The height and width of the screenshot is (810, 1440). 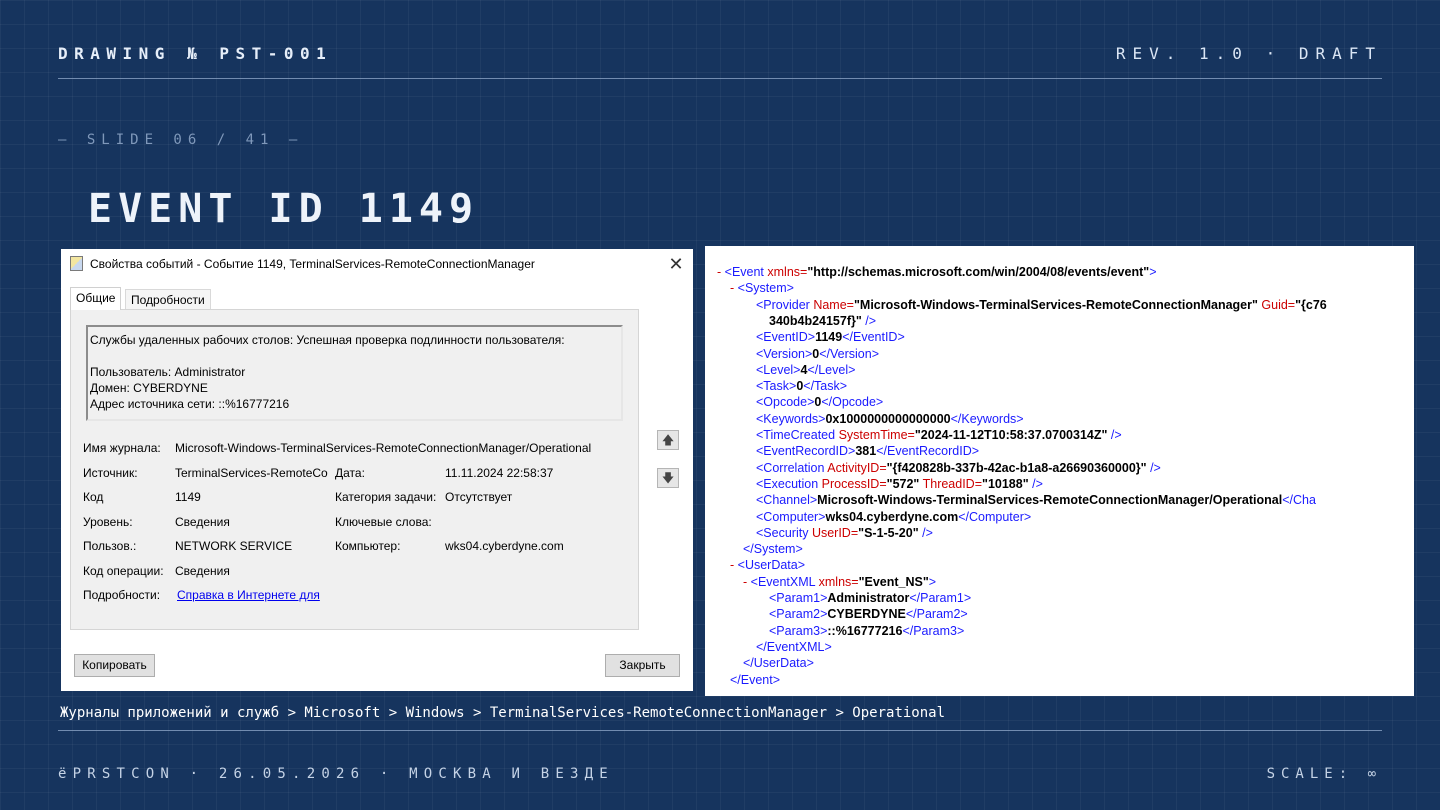 I want to click on xml-tag: </EventRecordID>, so click(x=928, y=451).